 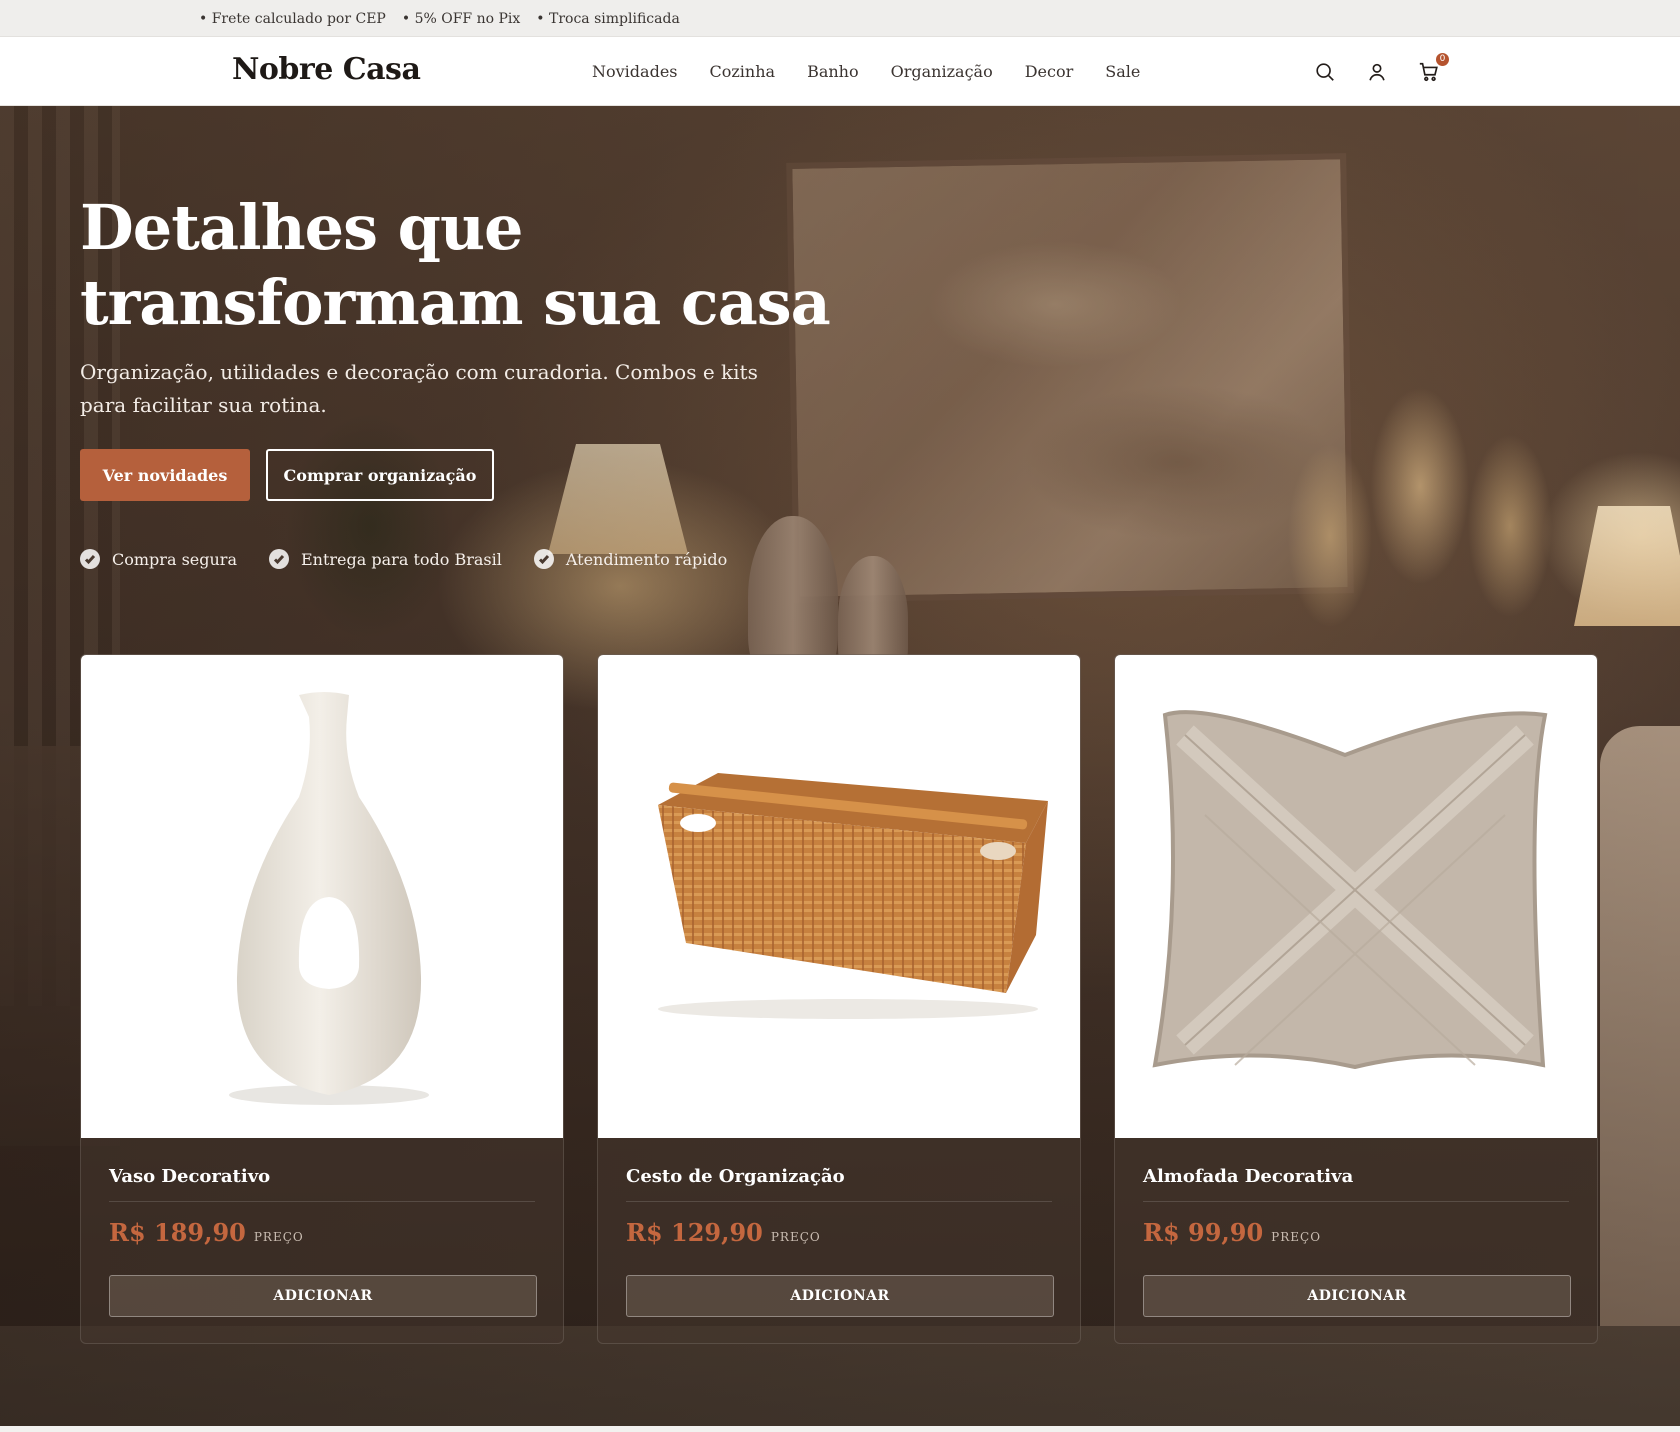 I want to click on product-body: Cesto de Organização R$ 129,90 PREÇO, so click(x=839, y=1192).